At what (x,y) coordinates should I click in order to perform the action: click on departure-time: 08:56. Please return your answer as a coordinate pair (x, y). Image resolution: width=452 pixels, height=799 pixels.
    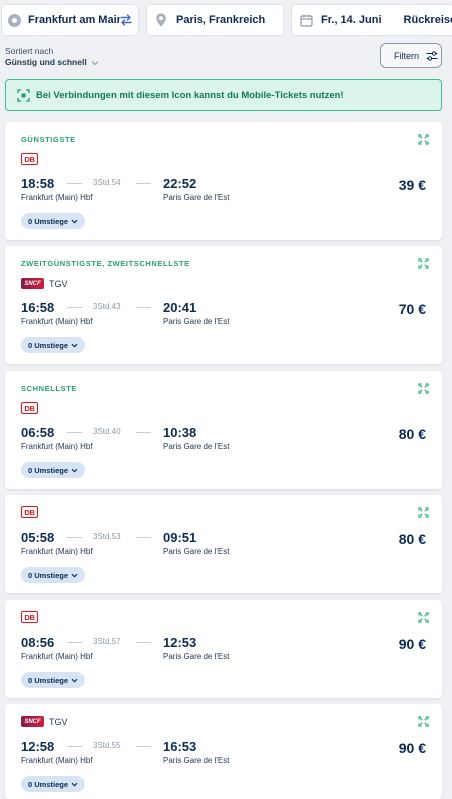
    Looking at the image, I should click on (38, 642).